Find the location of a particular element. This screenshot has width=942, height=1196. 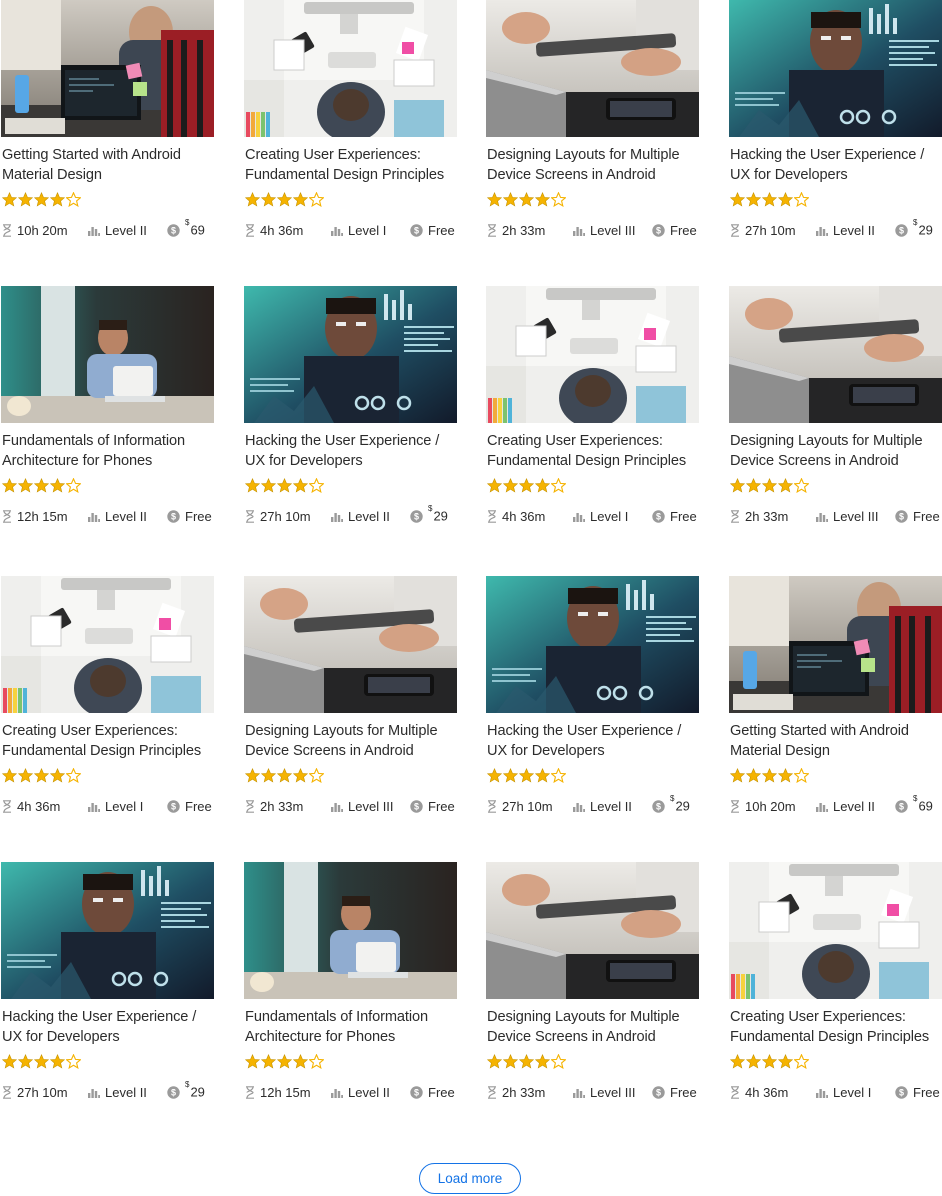

duration: 10h 20m is located at coordinates (763, 806).